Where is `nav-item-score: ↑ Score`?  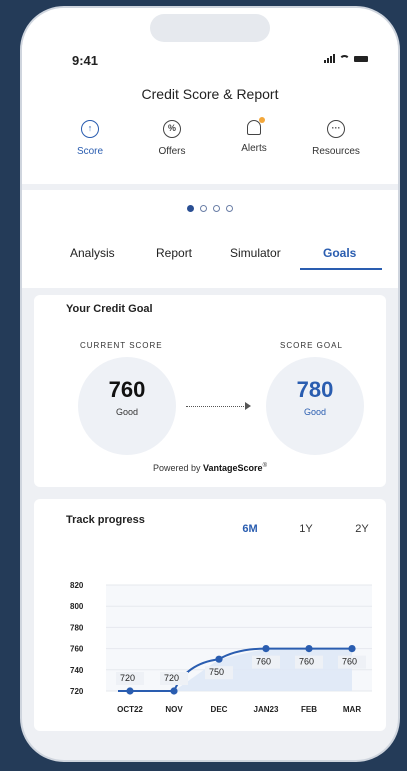
nav-item-score: ↑ Score is located at coordinates (90, 138).